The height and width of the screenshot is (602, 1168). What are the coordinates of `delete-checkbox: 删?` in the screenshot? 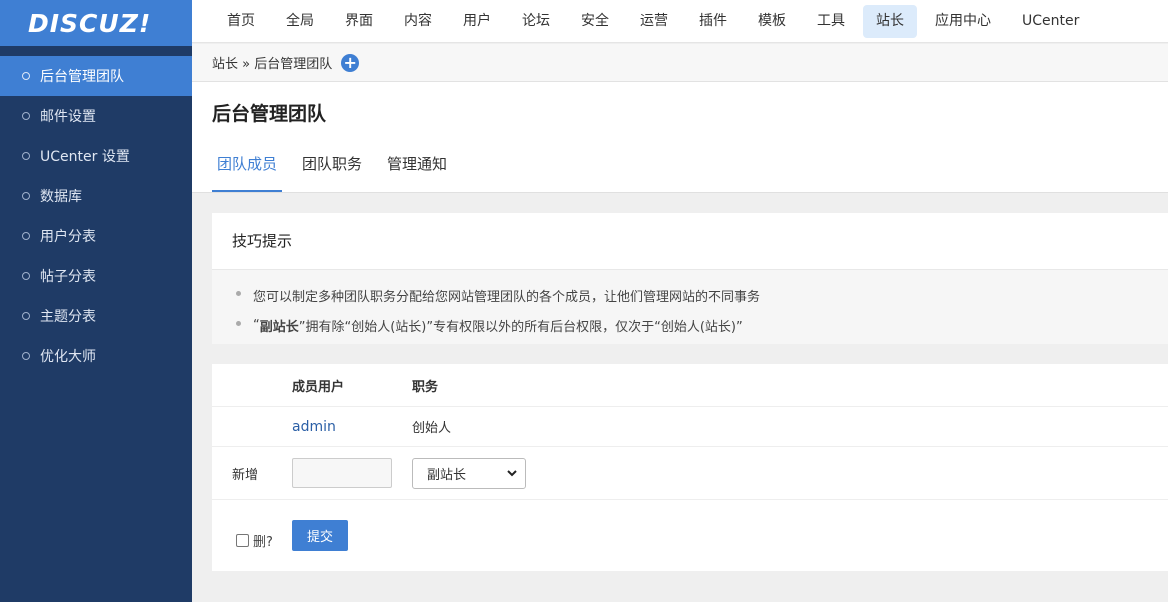 It's located at (254, 540).